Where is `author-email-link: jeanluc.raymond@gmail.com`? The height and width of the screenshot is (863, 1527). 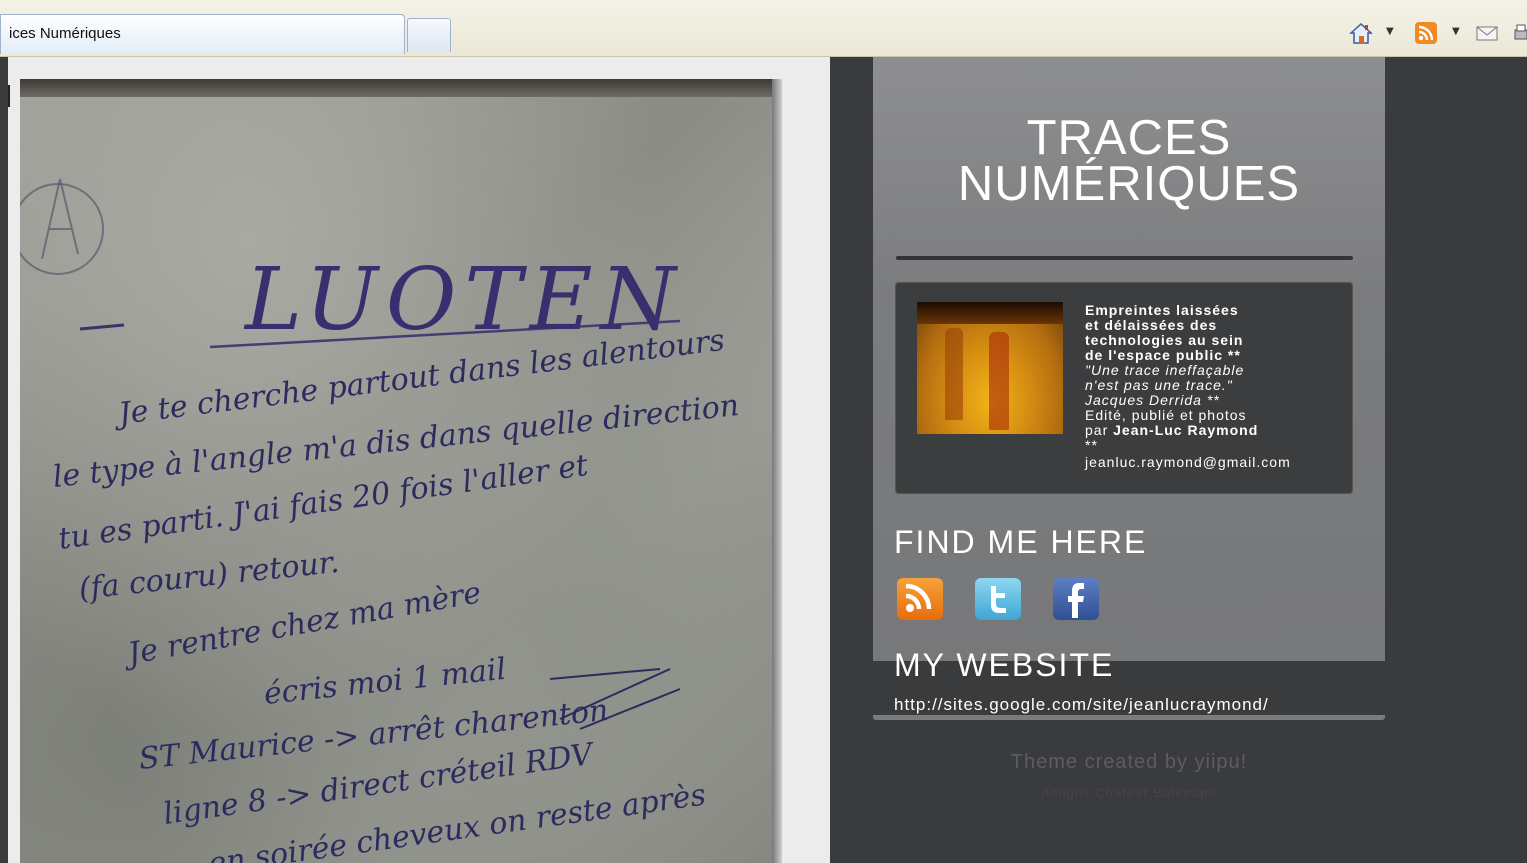
author-email-link: jeanluc.raymond@gmail.com is located at coordinates (1216, 462).